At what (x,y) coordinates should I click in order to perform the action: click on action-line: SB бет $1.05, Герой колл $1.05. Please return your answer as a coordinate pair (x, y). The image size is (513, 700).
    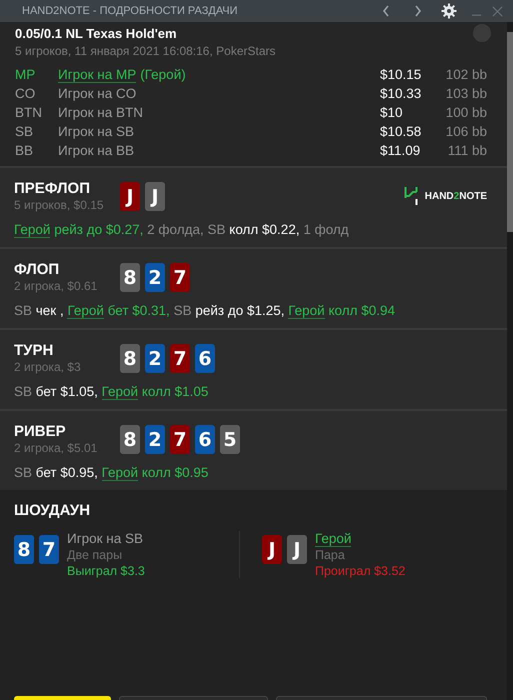
    Looking at the image, I should click on (112, 391).